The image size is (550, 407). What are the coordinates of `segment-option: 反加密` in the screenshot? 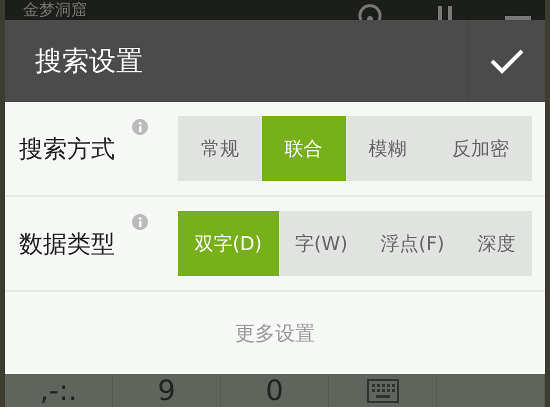 It's located at (480, 148).